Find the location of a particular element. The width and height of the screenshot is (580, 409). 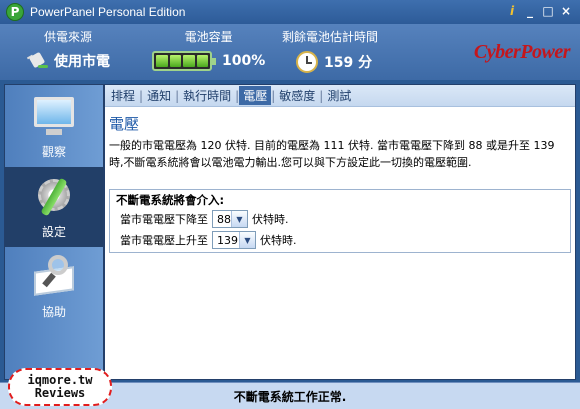

settings-icon is located at coordinates (54, 197).